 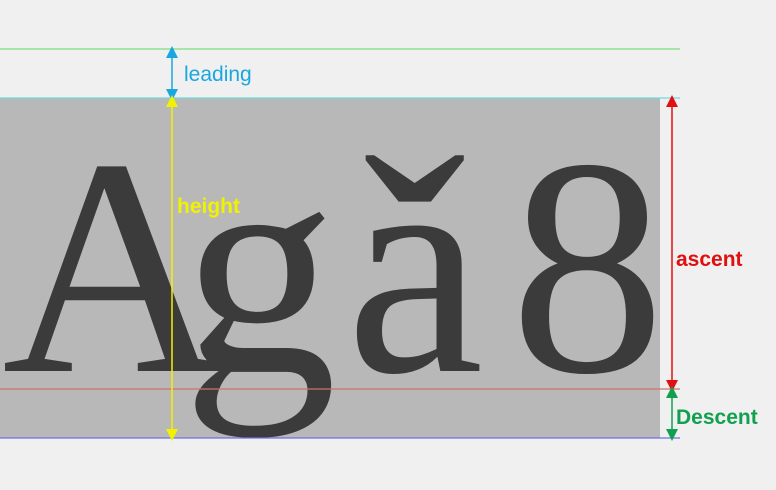 I want to click on descent-label: Descent, so click(x=717, y=417).